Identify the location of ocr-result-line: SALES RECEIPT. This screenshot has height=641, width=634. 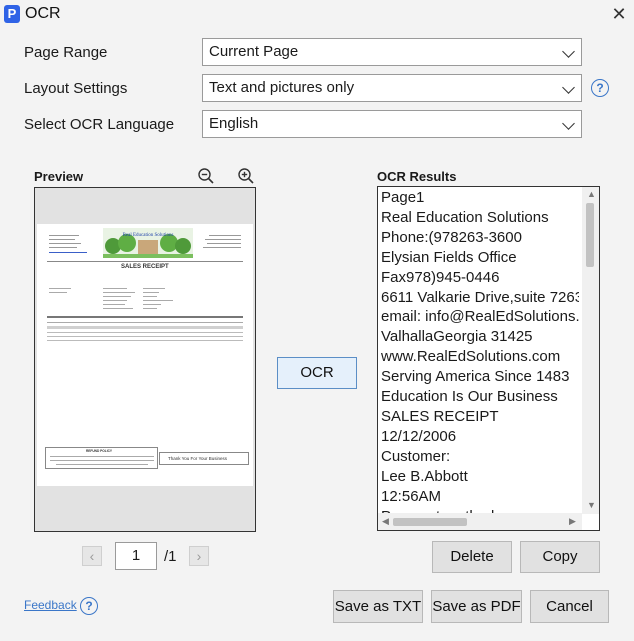
(440, 416).